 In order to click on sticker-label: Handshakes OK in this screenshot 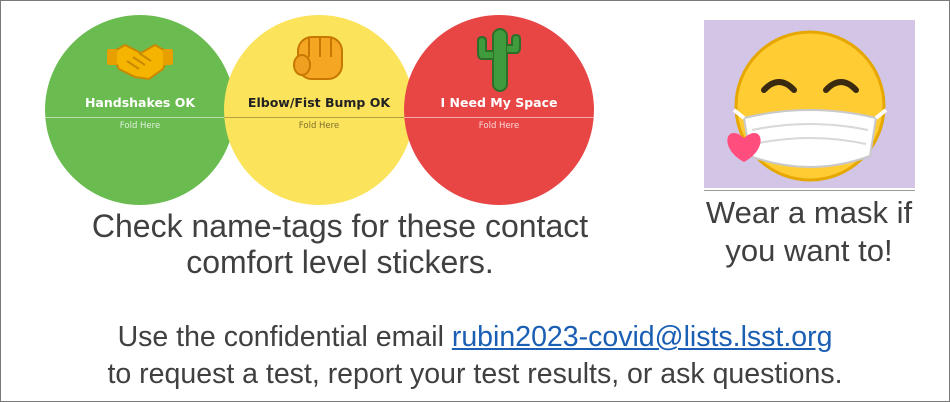, I will do `click(140, 102)`.